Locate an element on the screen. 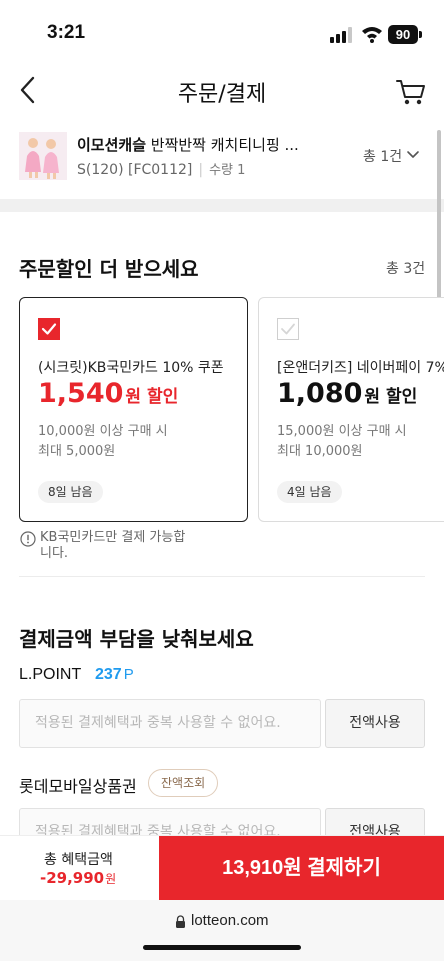 The image size is (444, 961). pay-button: 13,910원 결제하기 is located at coordinates (301, 868).